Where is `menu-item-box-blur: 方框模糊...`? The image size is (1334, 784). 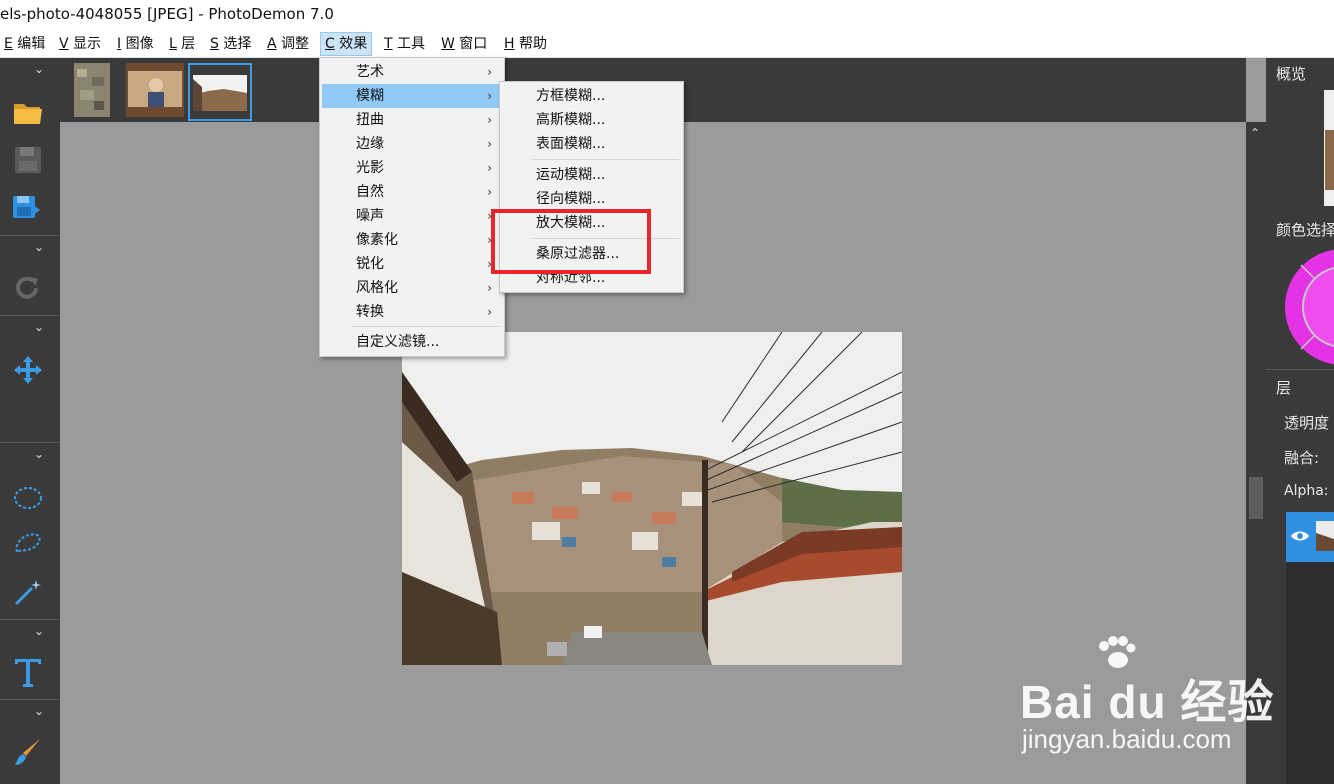 menu-item-box-blur: 方框模糊... is located at coordinates (591, 96).